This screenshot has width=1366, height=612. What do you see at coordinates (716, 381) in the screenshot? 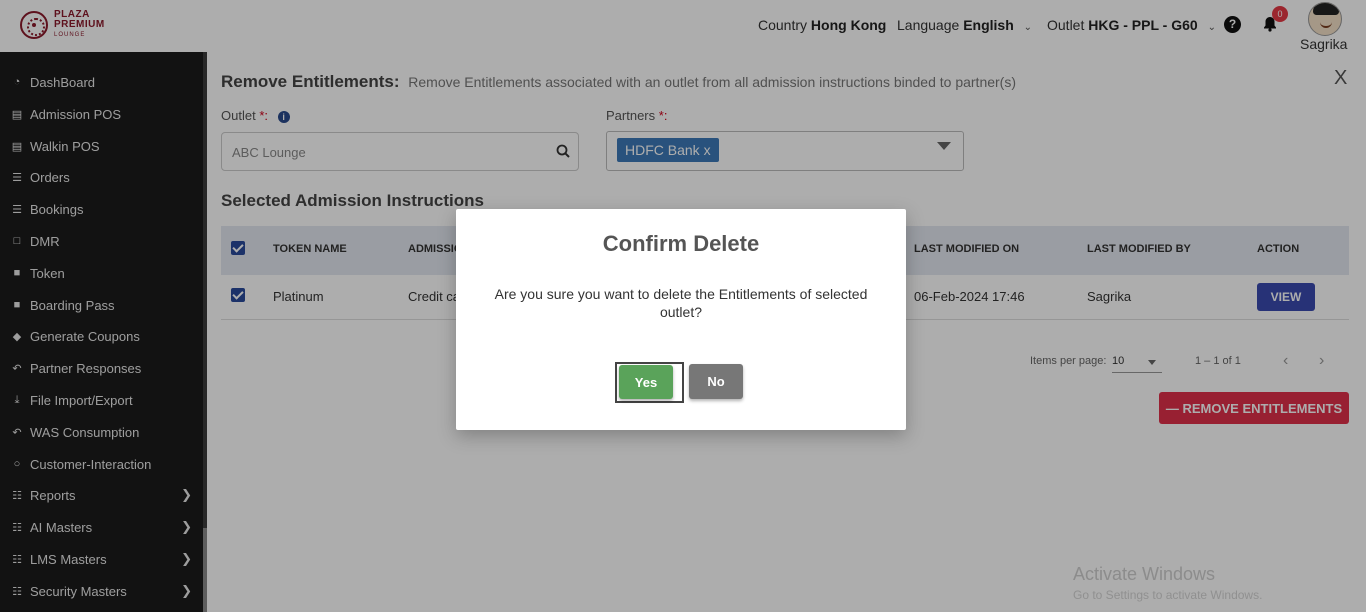
I see `no-button: No` at bounding box center [716, 381].